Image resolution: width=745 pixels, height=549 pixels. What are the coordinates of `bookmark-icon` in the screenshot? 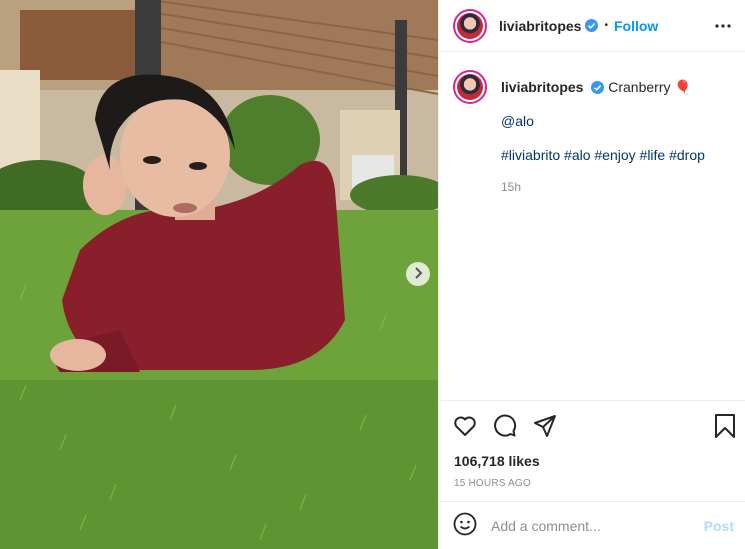 It's located at (725, 427).